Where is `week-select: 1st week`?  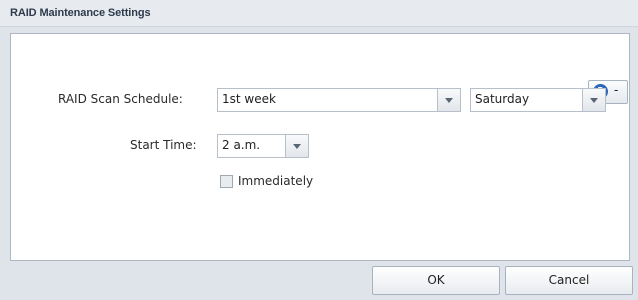
week-select: 1st week is located at coordinates (339, 100).